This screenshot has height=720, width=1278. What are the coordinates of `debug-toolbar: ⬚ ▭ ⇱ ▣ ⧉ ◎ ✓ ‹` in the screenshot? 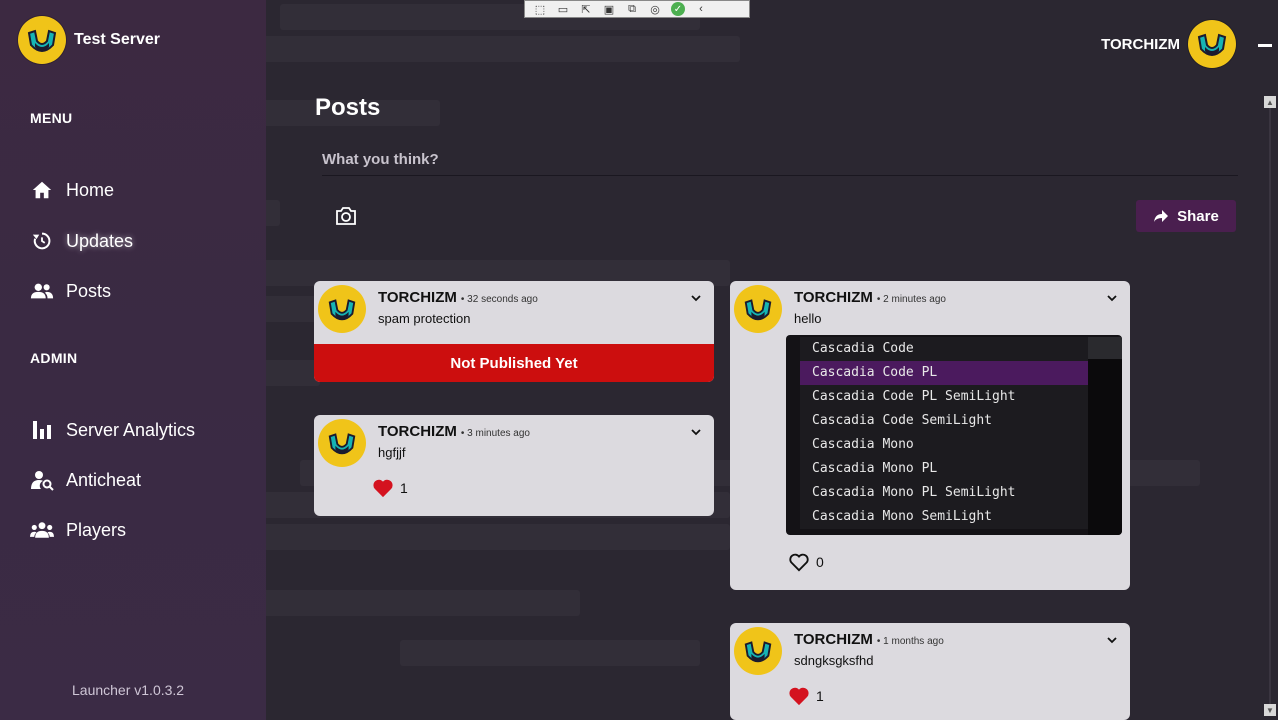 It's located at (637, 9).